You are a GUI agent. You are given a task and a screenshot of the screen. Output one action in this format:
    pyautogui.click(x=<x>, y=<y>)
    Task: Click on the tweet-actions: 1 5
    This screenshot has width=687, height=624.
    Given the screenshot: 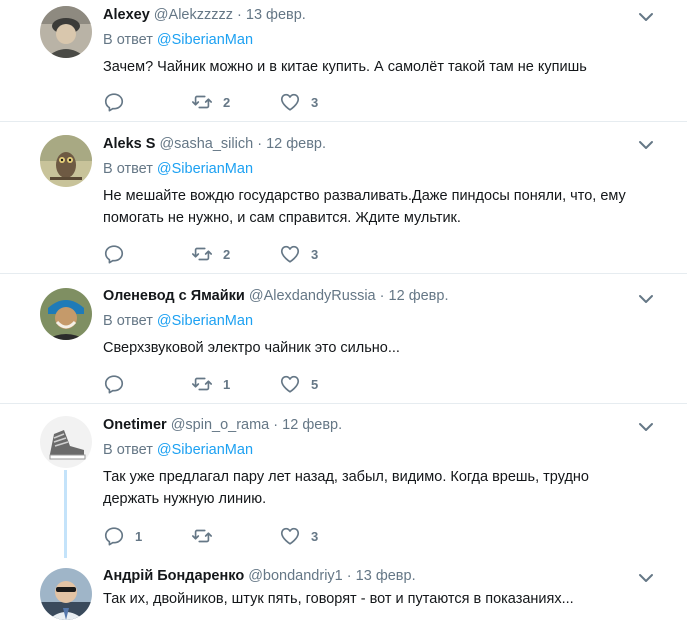 What is the action you would take?
    pyautogui.click(x=235, y=384)
    